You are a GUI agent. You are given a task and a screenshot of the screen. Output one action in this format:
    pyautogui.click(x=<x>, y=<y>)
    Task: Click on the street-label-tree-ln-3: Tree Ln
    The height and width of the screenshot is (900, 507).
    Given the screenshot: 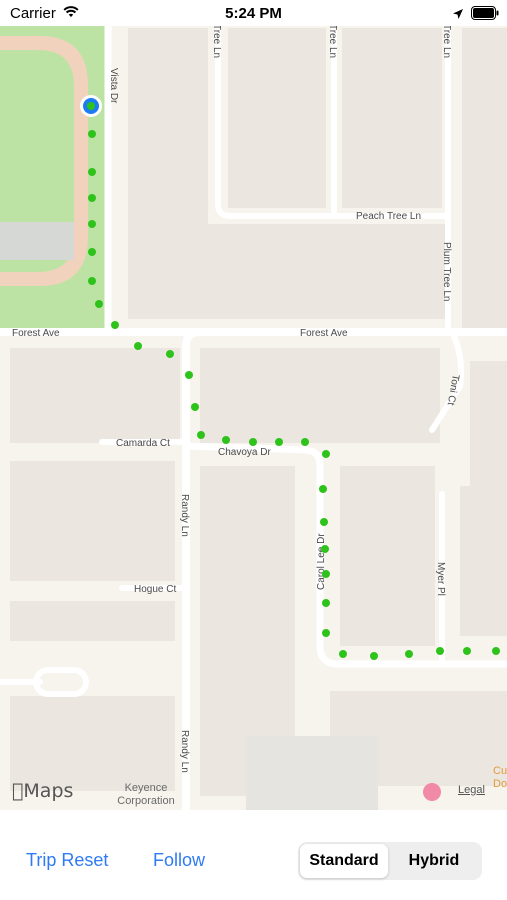 What is the action you would take?
    pyautogui.click(x=446, y=42)
    